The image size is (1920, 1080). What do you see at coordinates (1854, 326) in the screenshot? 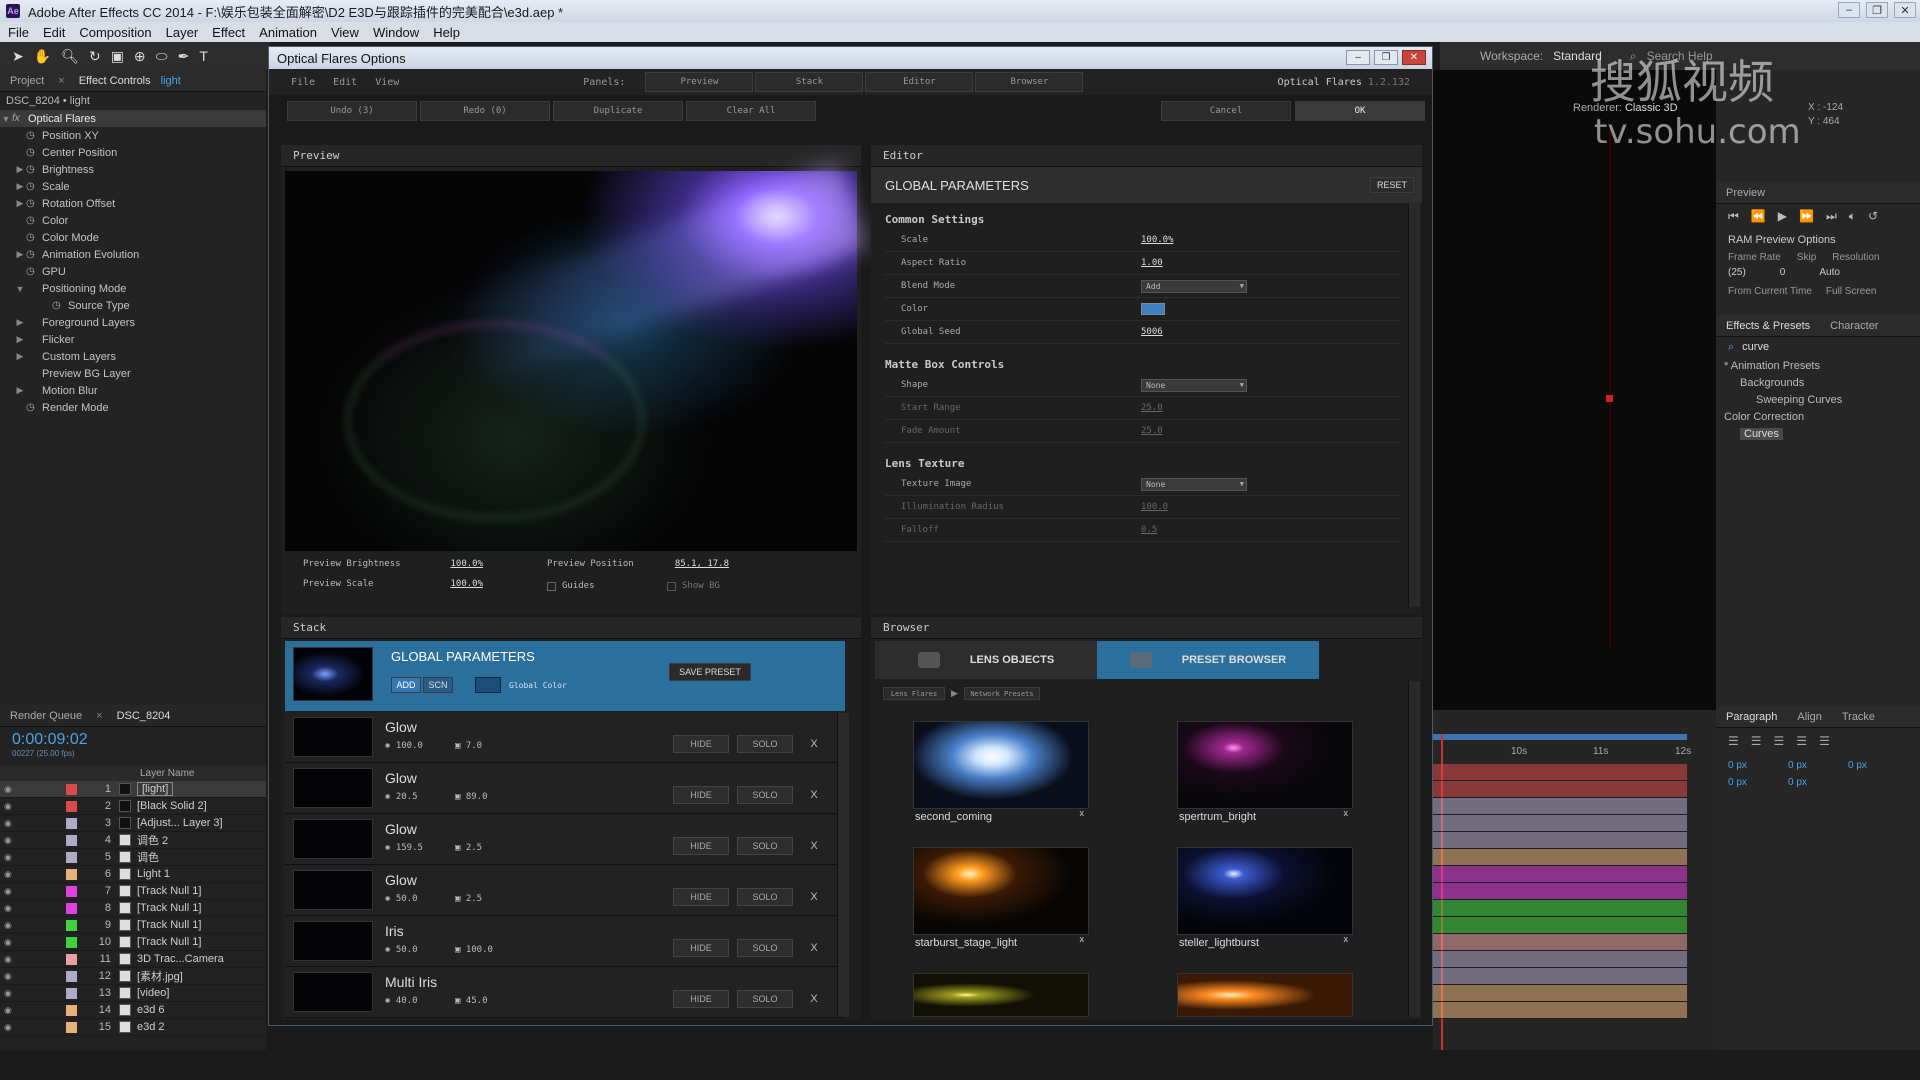
I see `tab-character: Character` at bounding box center [1854, 326].